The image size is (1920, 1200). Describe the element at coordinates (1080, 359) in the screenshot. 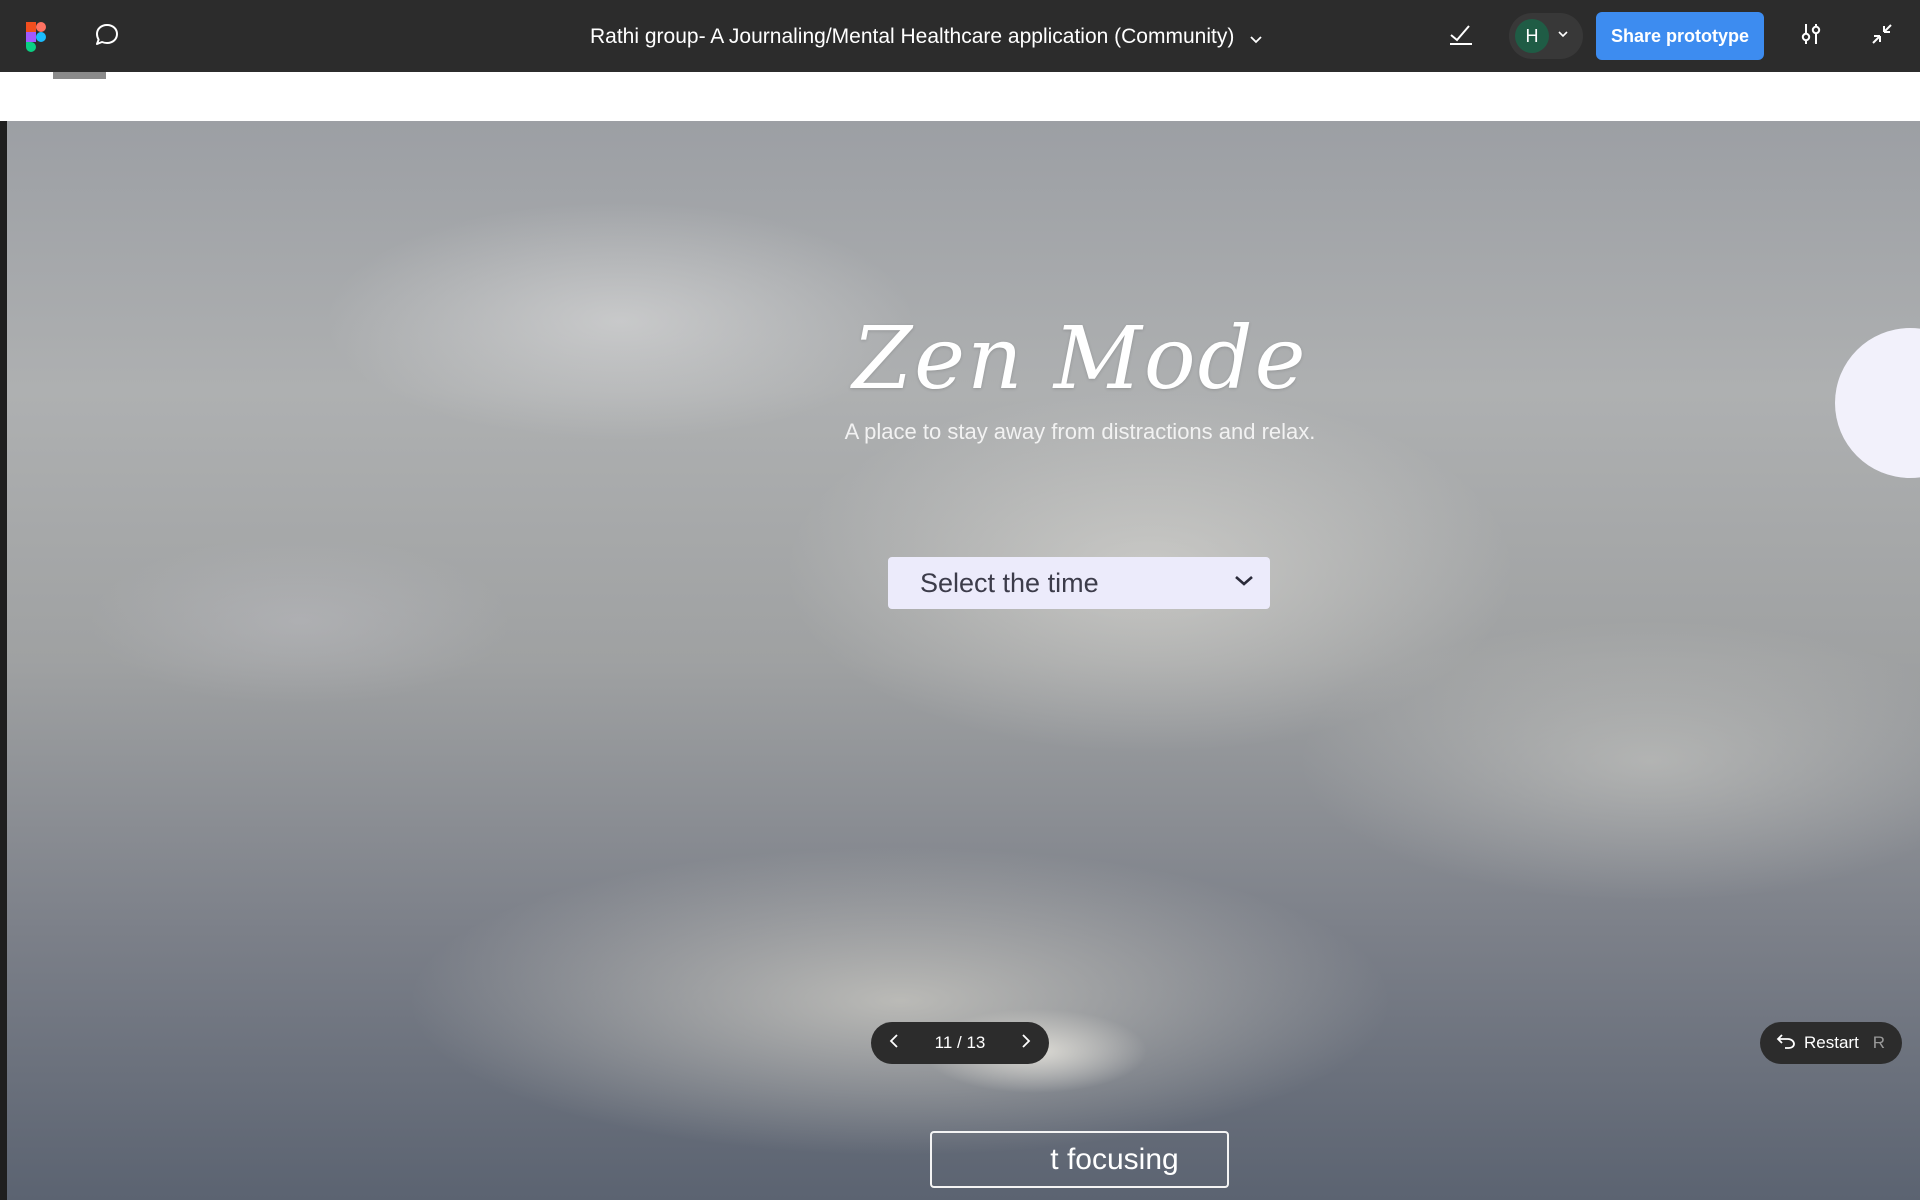

I see `page-title: Zen Mode` at that location.